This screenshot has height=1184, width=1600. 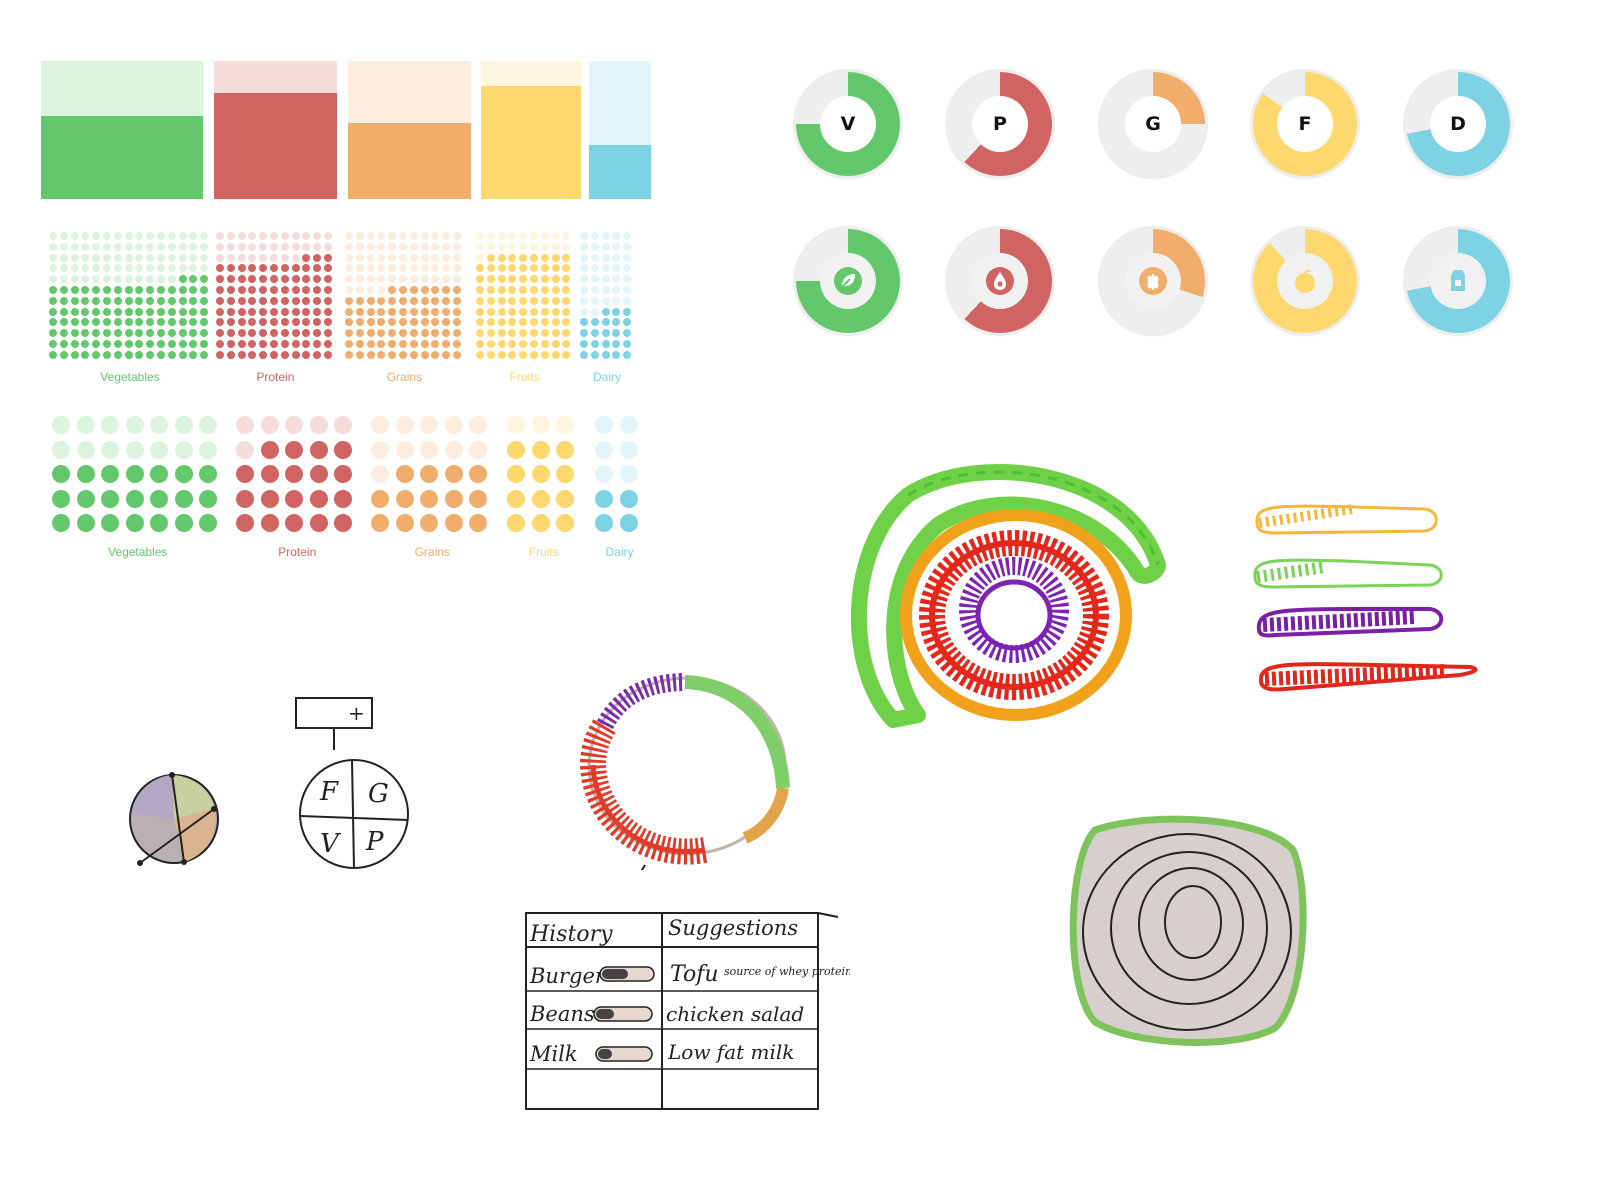 I want to click on block-bar-protein, so click(x=275, y=130).